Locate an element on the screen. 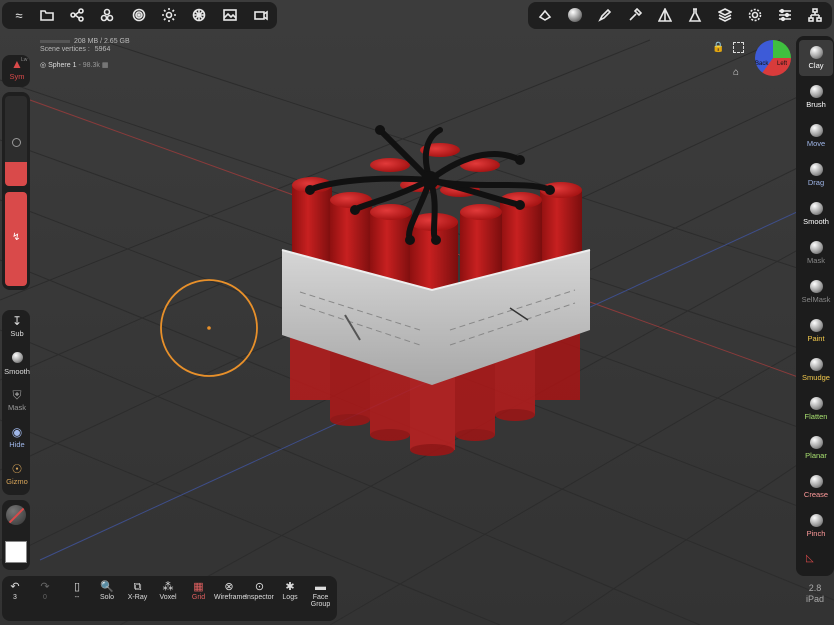  toggle-grid: ▦ Grid is located at coordinates (199, 590).